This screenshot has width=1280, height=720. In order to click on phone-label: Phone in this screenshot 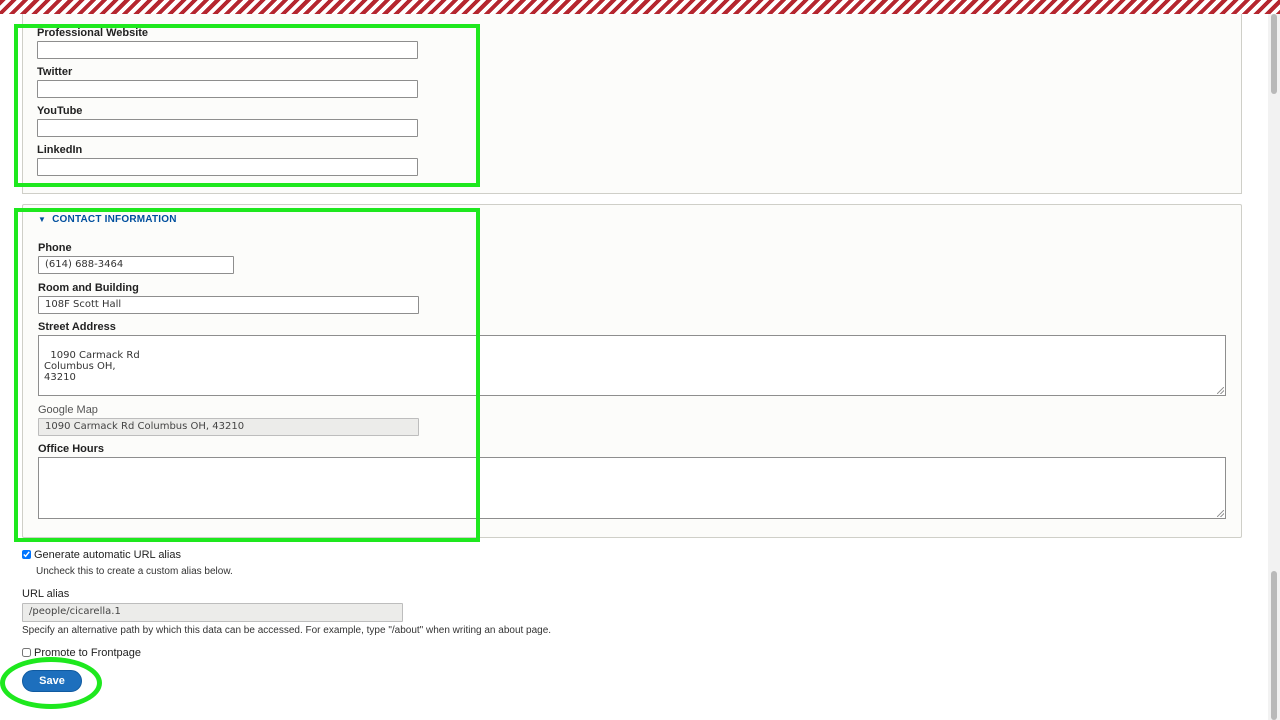, I will do `click(55, 248)`.